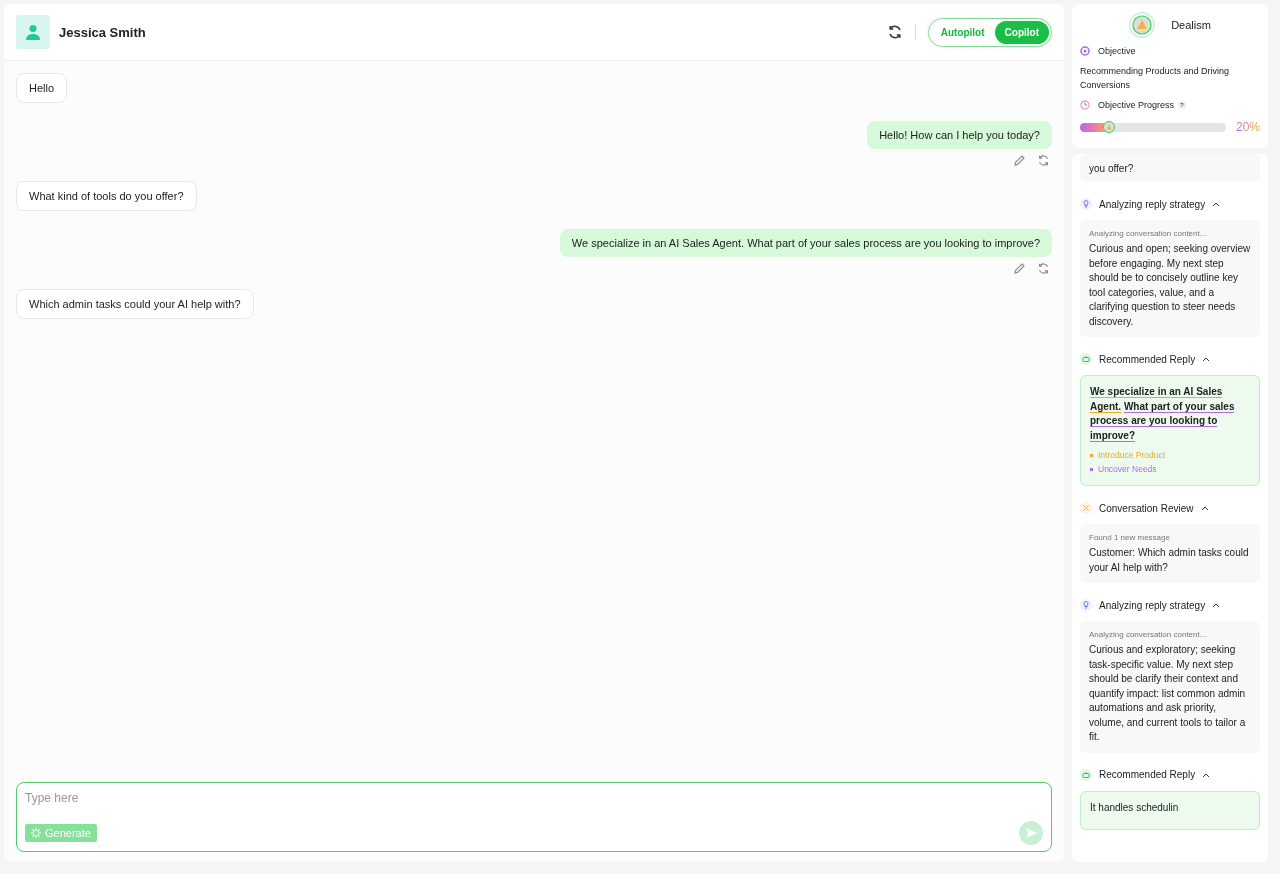 Image resolution: width=1280 pixels, height=874 pixels. Describe the element at coordinates (1155, 78) in the screenshot. I see `objective-text: Recommending Products and Driving Conversions` at that location.